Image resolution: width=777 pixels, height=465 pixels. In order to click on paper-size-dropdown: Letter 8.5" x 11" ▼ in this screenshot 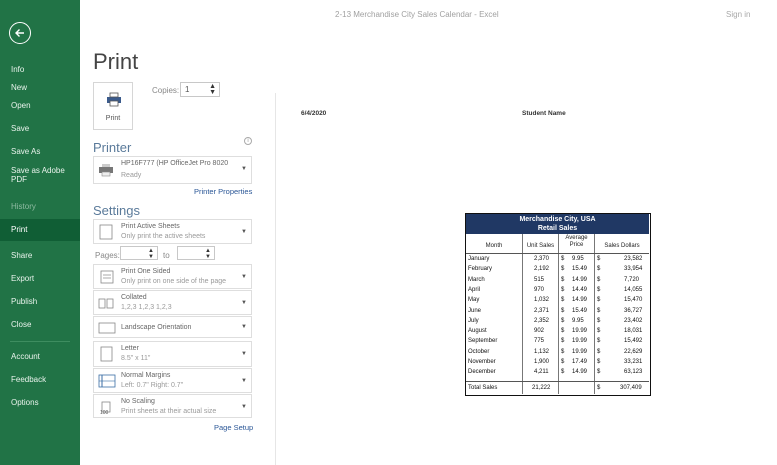, I will do `click(172, 354)`.